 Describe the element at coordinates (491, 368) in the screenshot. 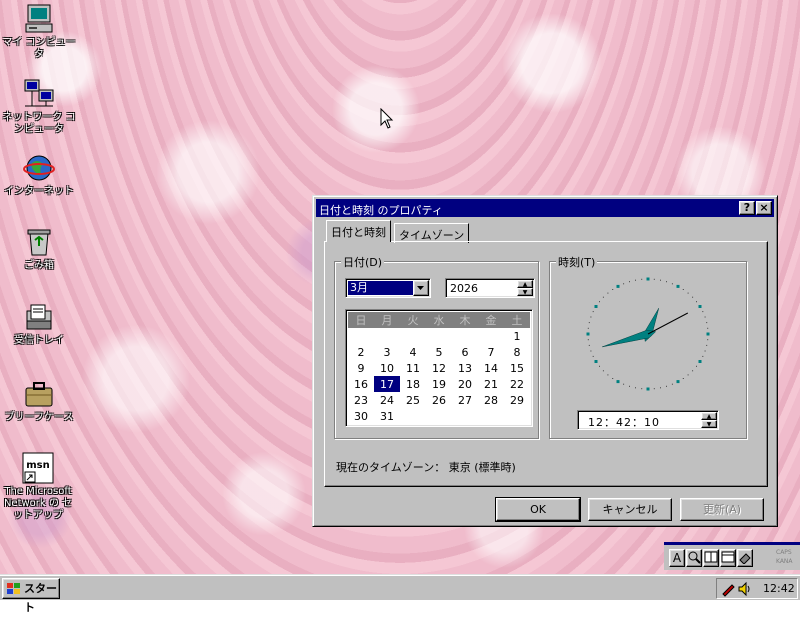

I see `calendar-day: 14` at that location.